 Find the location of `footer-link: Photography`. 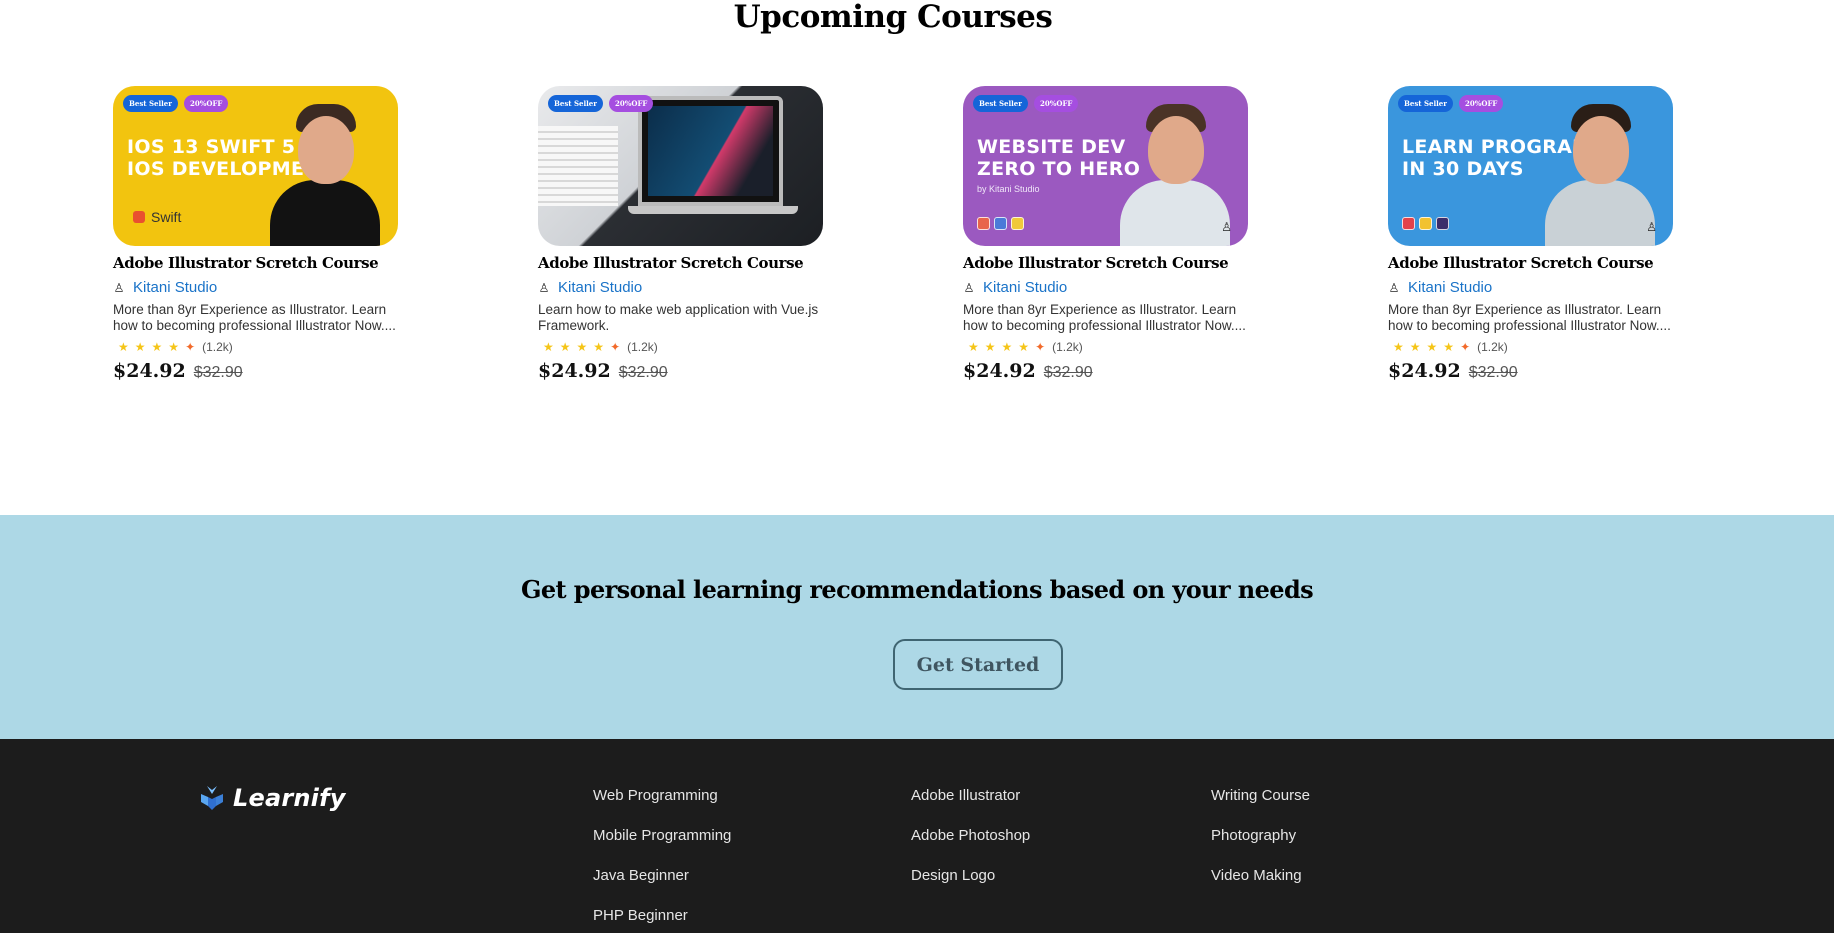

footer-link: Photography is located at coordinates (1260, 836).